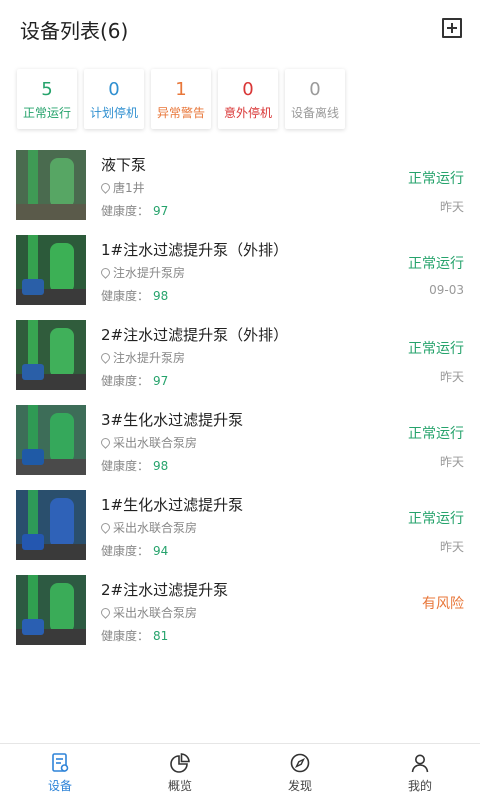 This screenshot has height=800, width=480. What do you see at coordinates (181, 89) in the screenshot?
I see `stat-count: 1` at bounding box center [181, 89].